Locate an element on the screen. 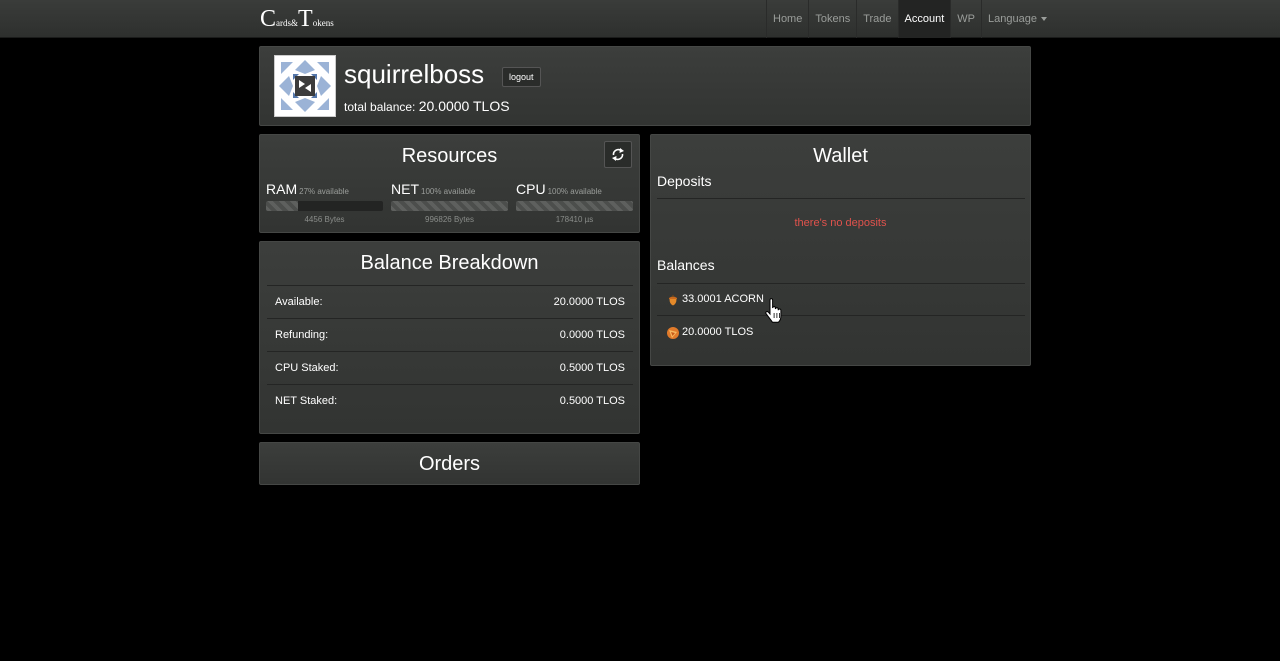 The height and width of the screenshot is (661, 1280). resource-net: NET 100% available 996826 Bytes is located at coordinates (449, 202).